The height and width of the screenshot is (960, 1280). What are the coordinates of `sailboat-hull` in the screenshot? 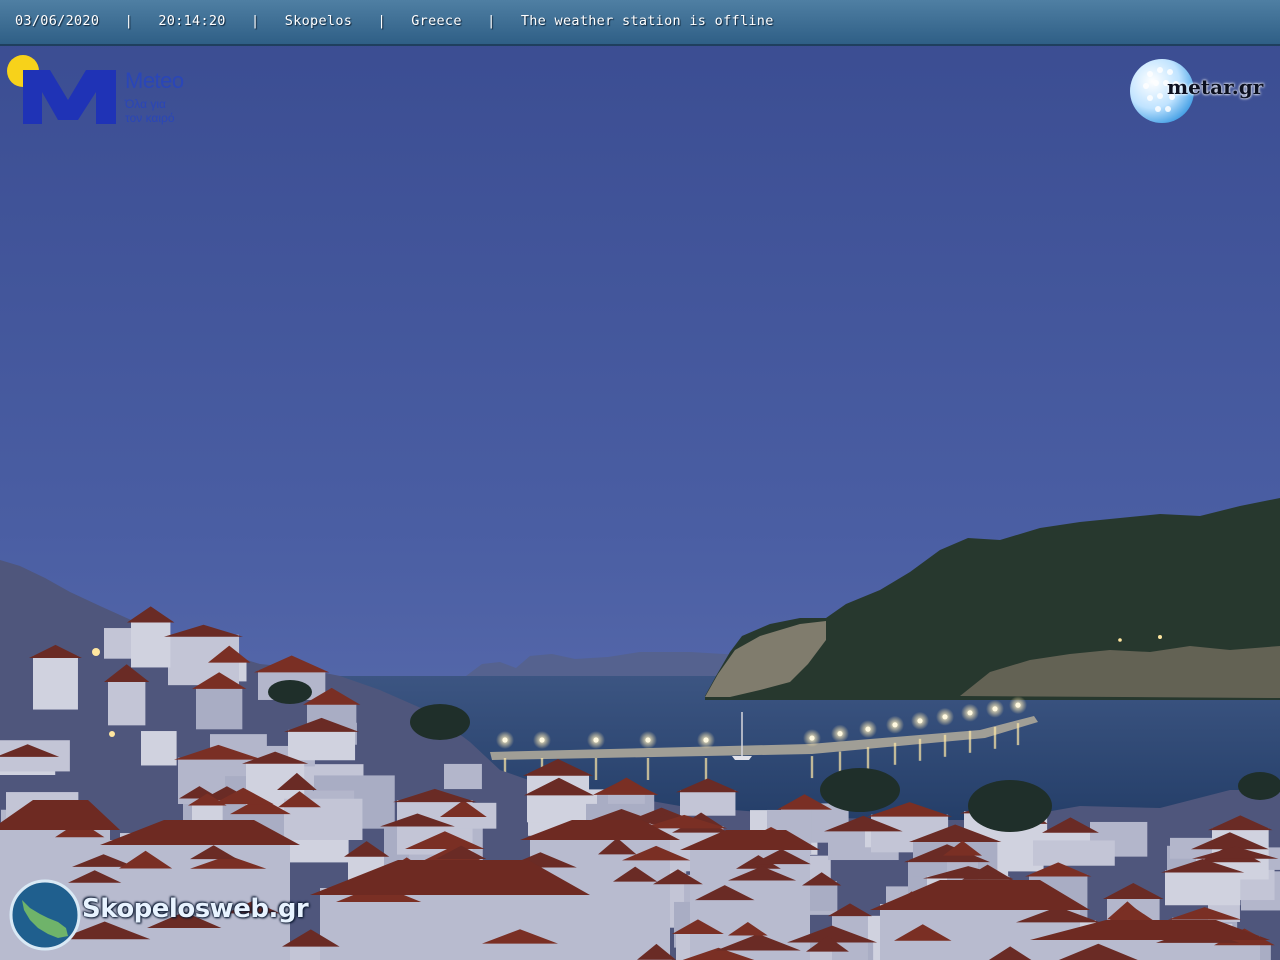 It's located at (742, 758).